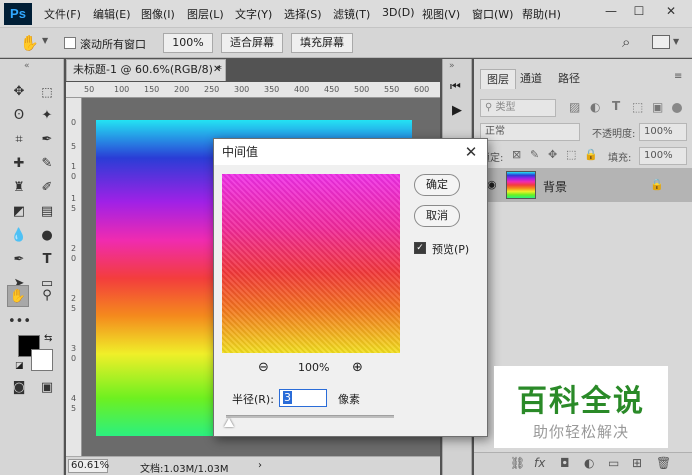 This screenshot has height=475, width=692. What do you see at coordinates (18, 296) in the screenshot?
I see `hand-tool-active-icon: ✋` at bounding box center [18, 296].